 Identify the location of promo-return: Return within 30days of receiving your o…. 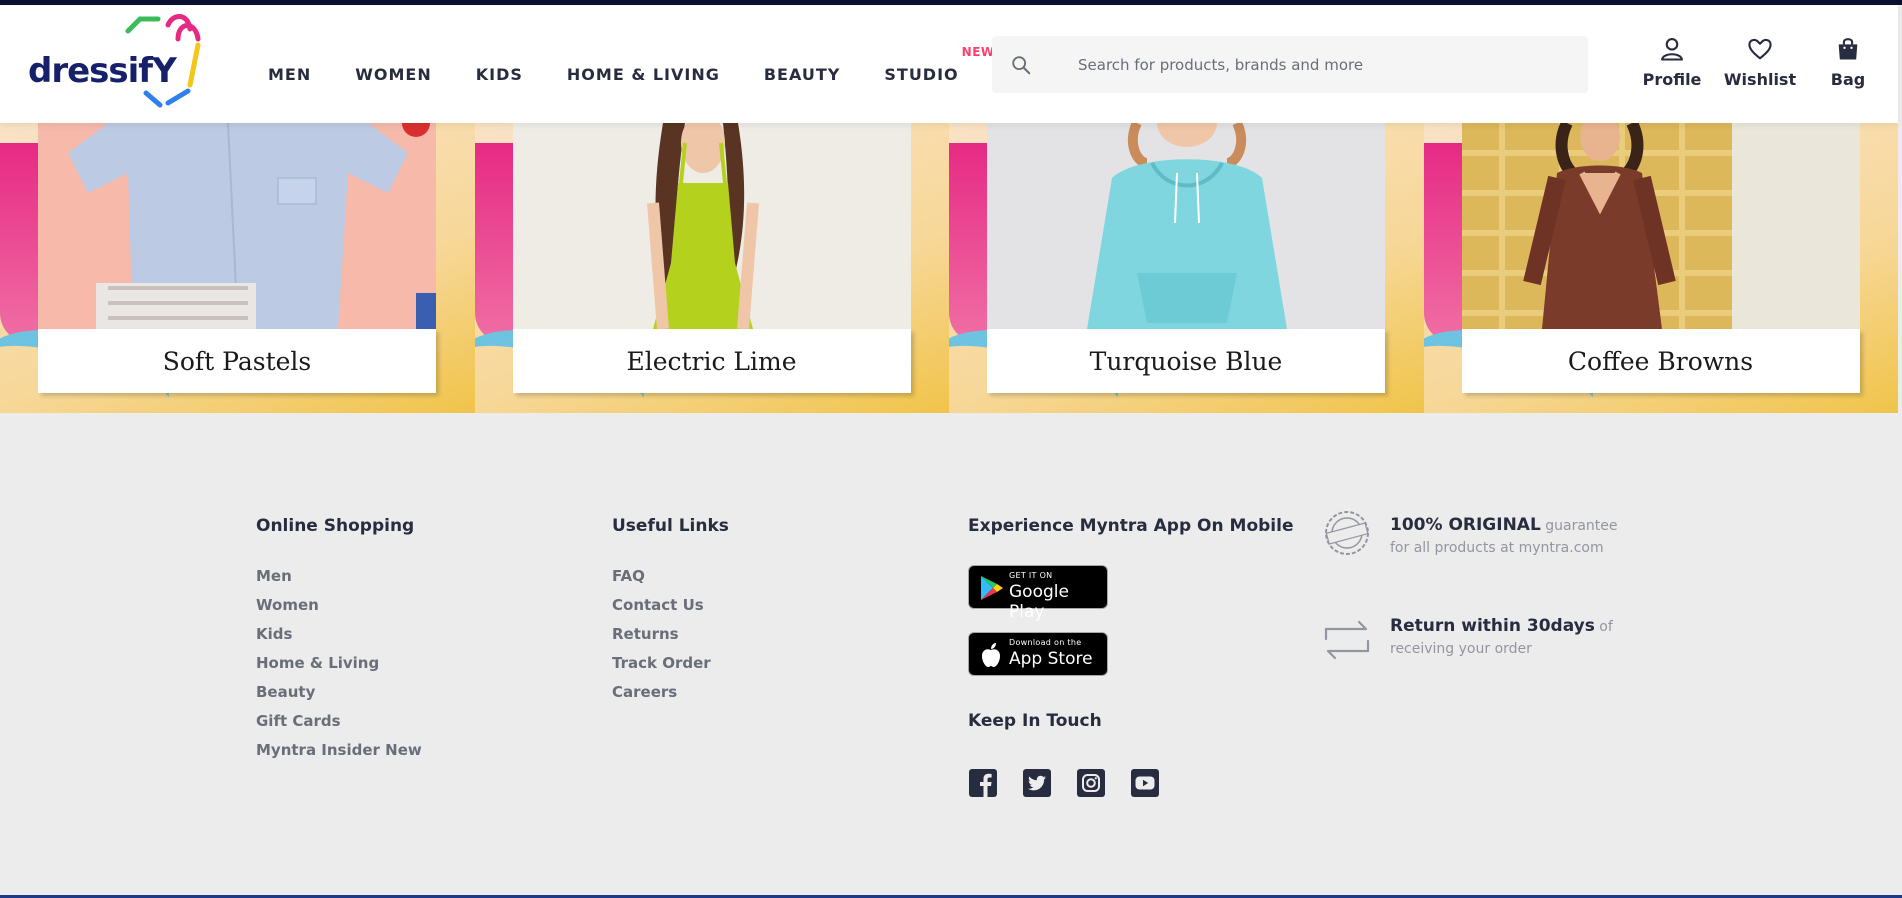
(1515, 637).